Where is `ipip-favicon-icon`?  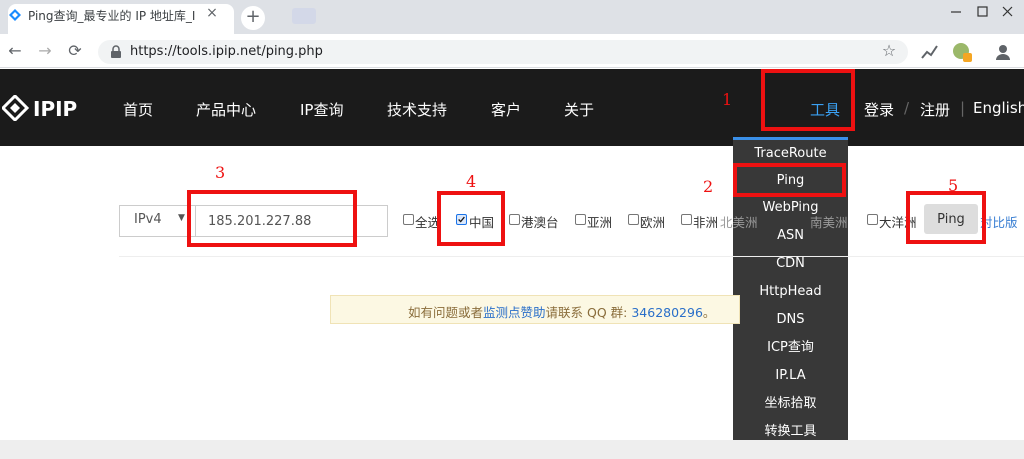 ipip-favicon-icon is located at coordinates (15, 15).